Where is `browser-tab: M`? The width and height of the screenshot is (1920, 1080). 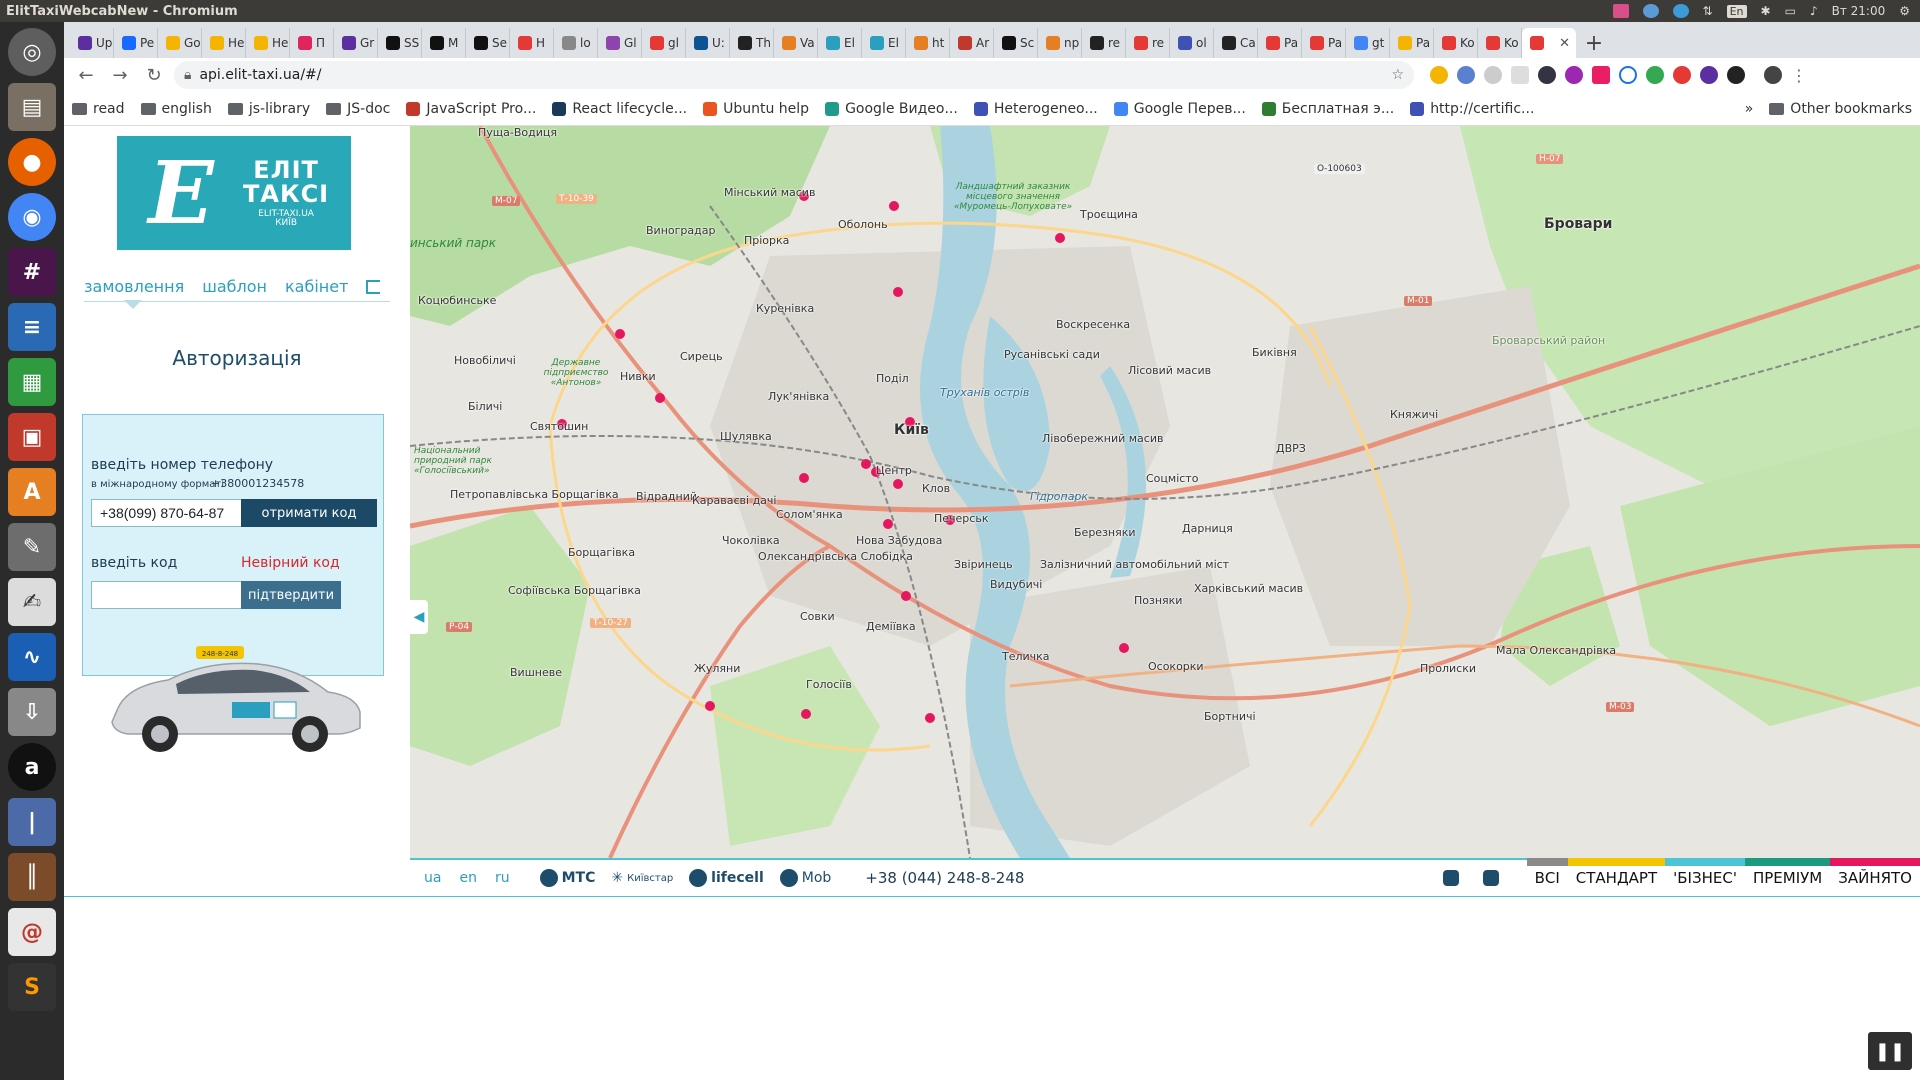
browser-tab: M is located at coordinates (444, 43).